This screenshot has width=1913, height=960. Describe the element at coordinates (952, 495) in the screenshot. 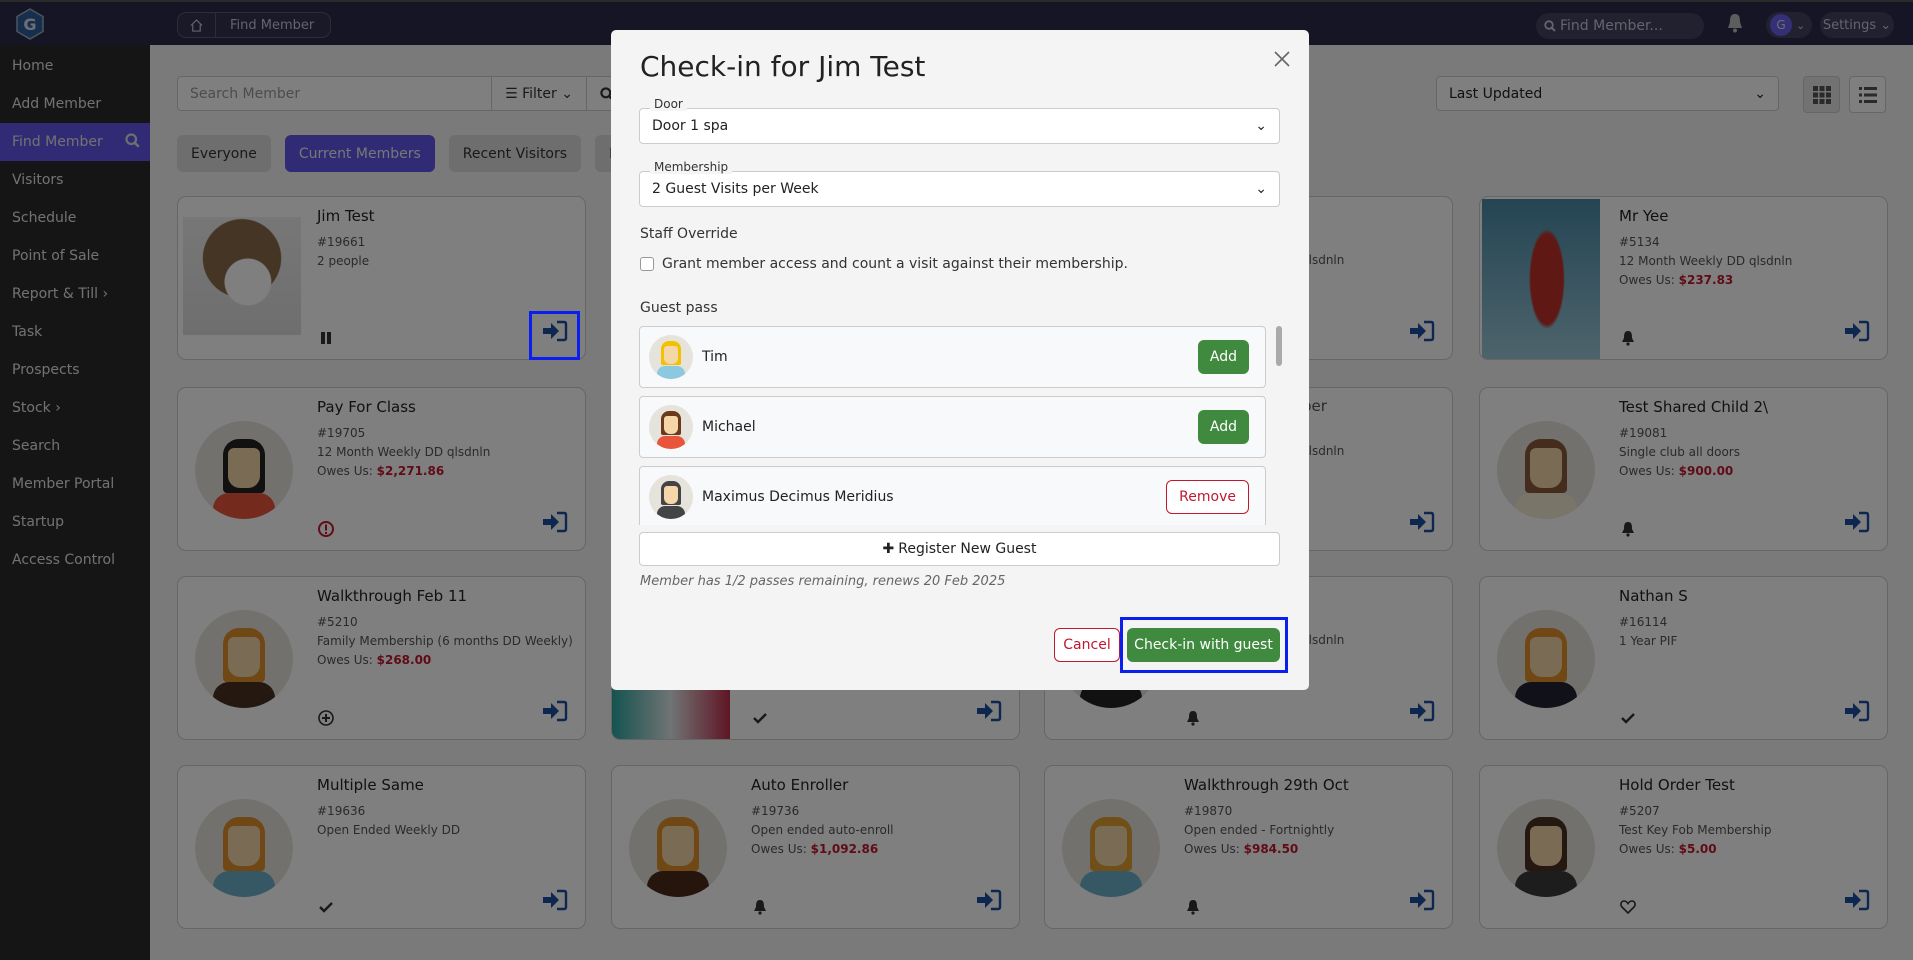

I see `guest-row: Maximus Decimus Meridius Remove` at that location.